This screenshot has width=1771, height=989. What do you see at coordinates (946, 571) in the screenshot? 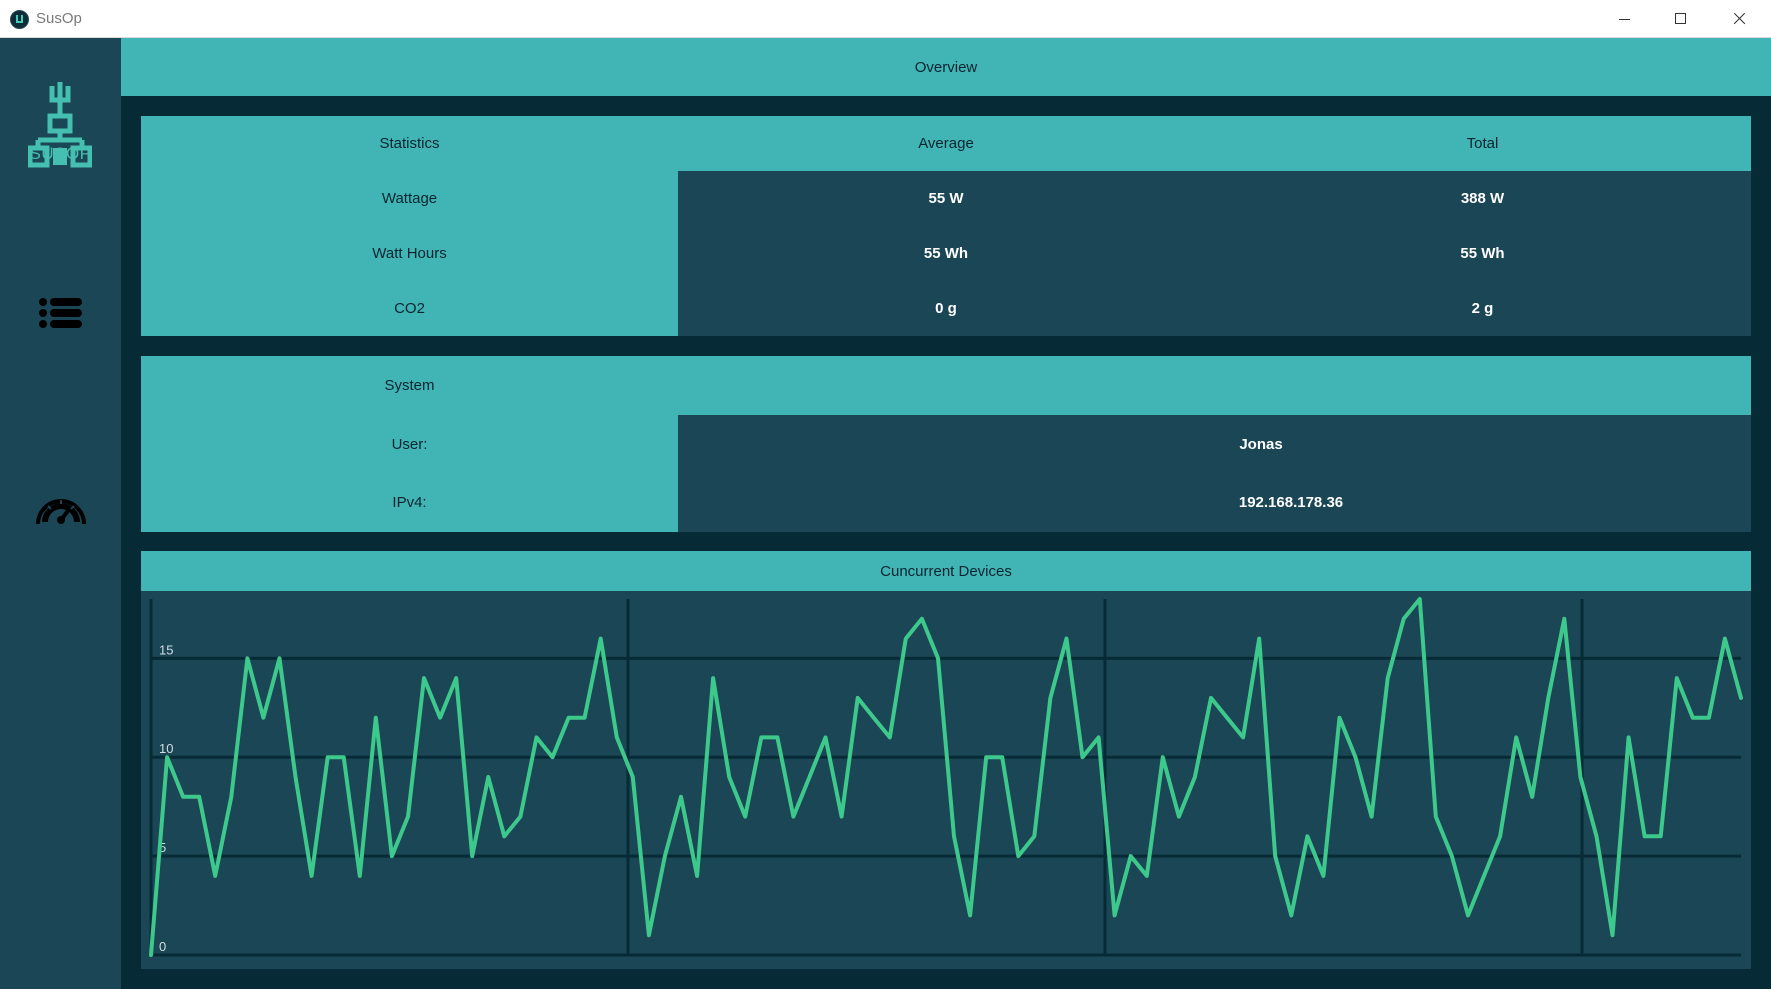
I see `chart-title: Cuncurrent Devices` at bounding box center [946, 571].